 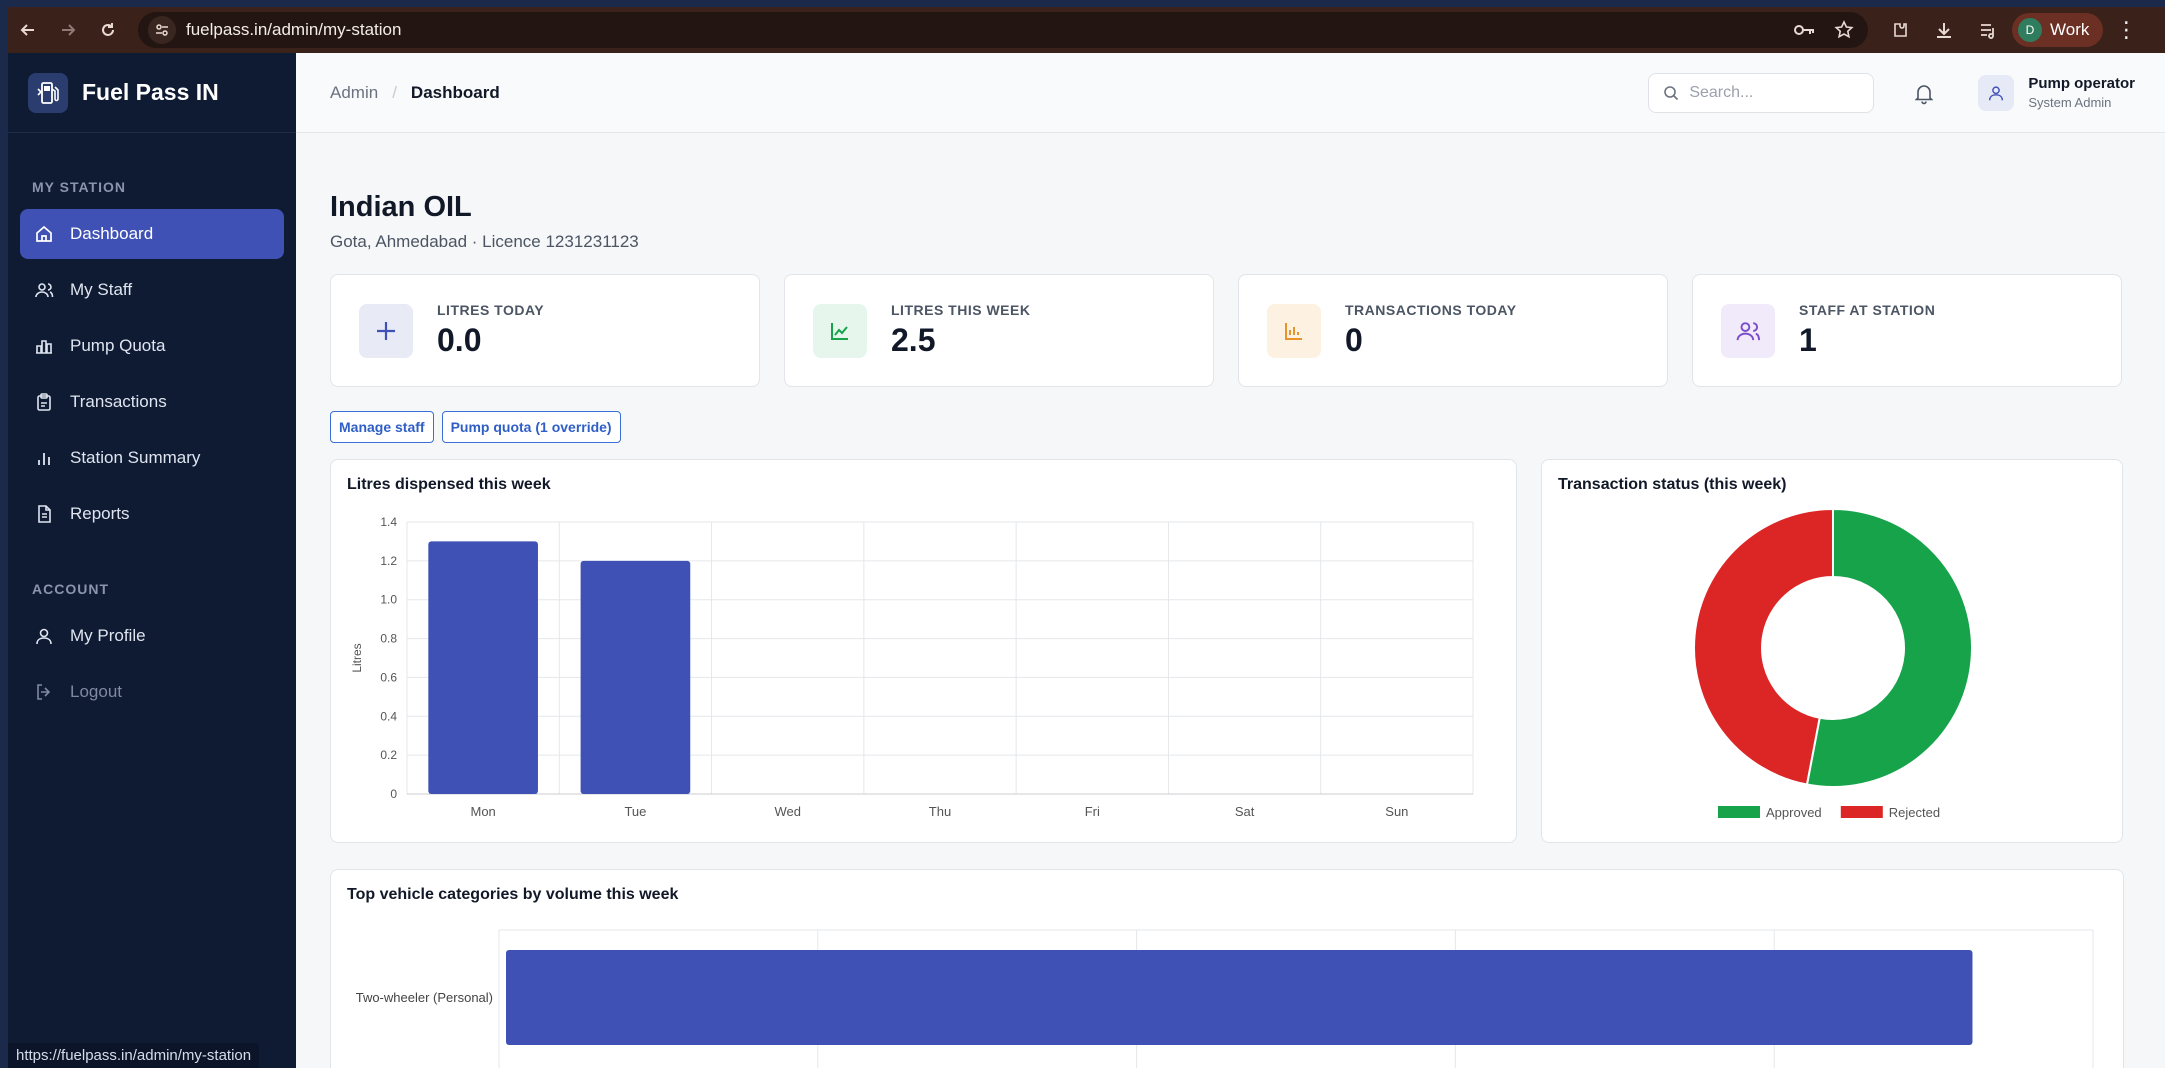 I want to click on y-tick-label: 1.4, so click(x=388, y=522).